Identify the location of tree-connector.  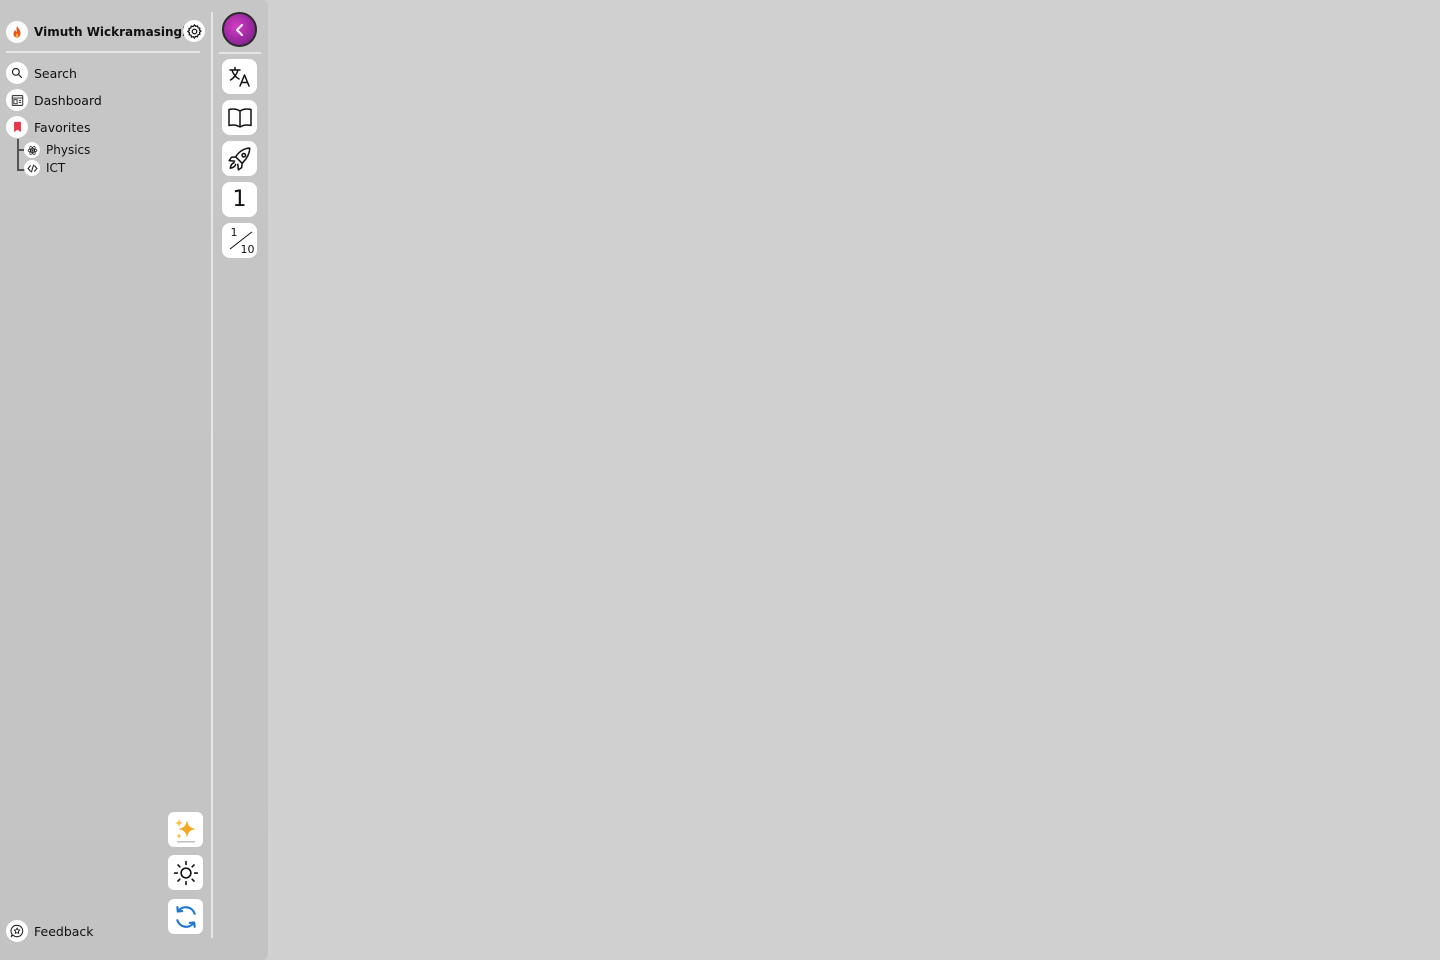
(18, 155).